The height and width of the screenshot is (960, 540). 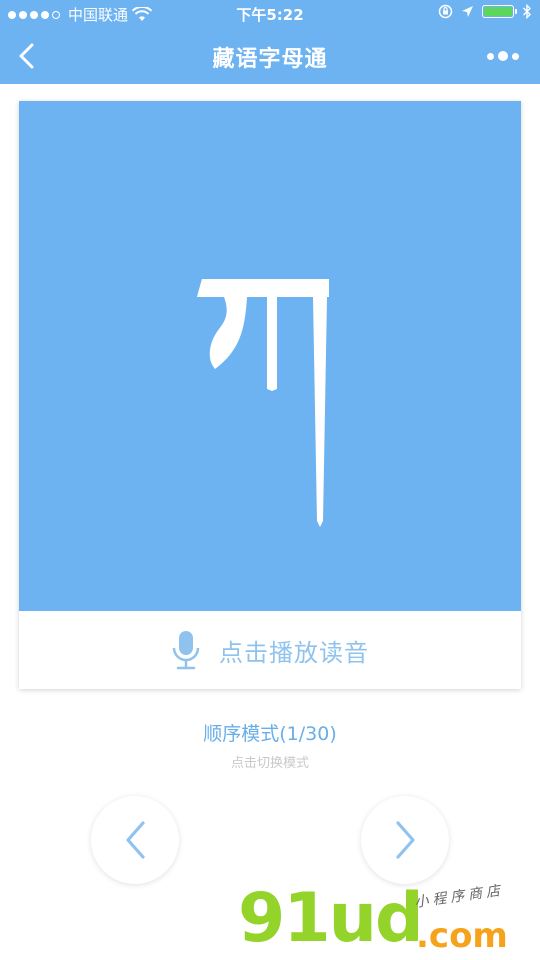 I want to click on location-arrow-icon, so click(x=467, y=11).